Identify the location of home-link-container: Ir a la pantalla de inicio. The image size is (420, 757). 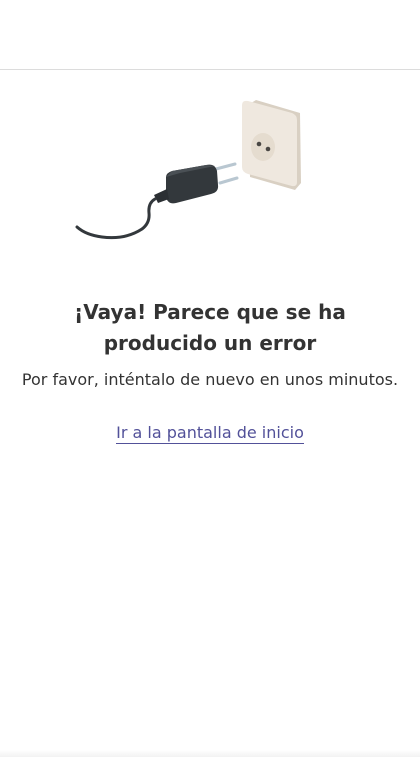
(210, 433).